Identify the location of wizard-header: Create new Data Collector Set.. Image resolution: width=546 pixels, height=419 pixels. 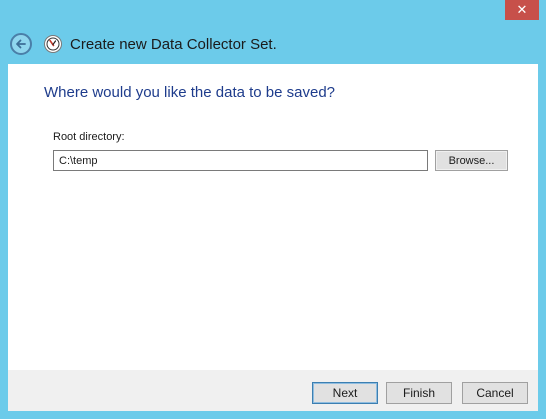
(273, 44).